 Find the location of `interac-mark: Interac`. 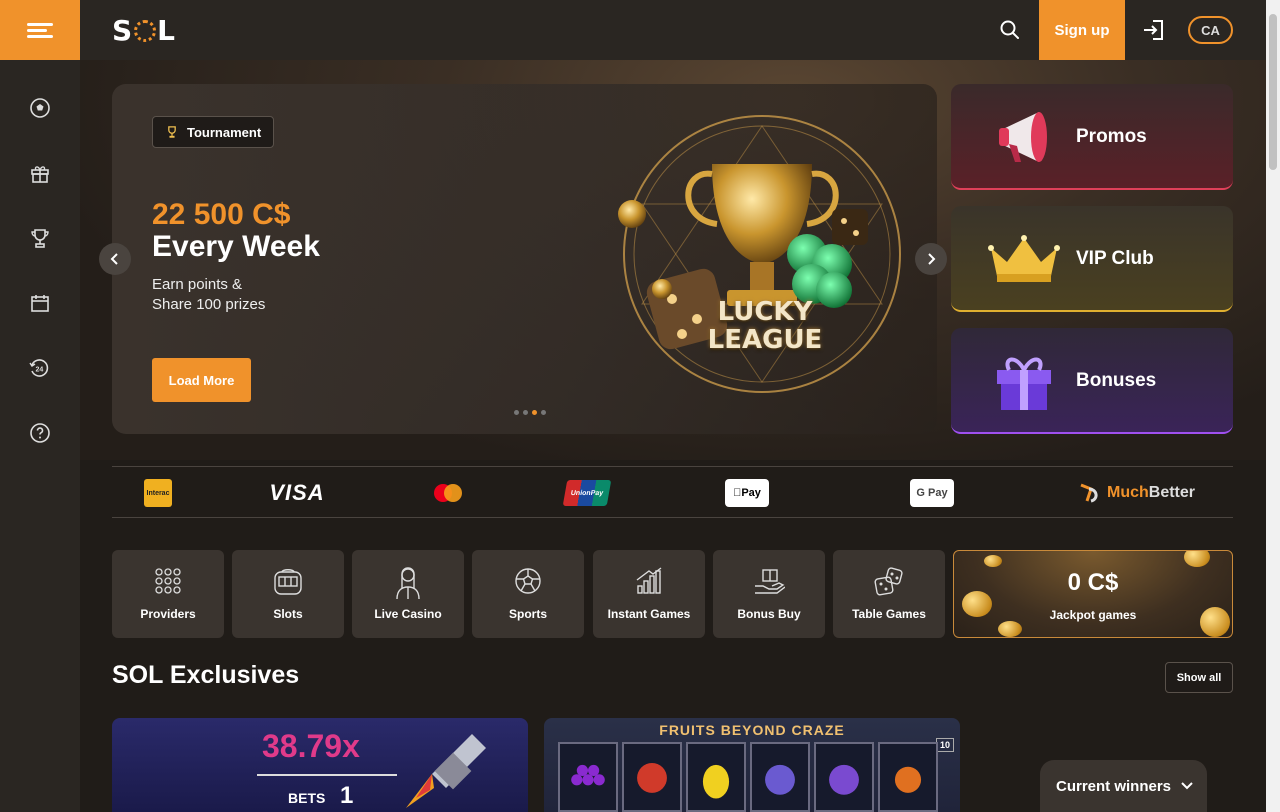

interac-mark: Interac is located at coordinates (158, 493).